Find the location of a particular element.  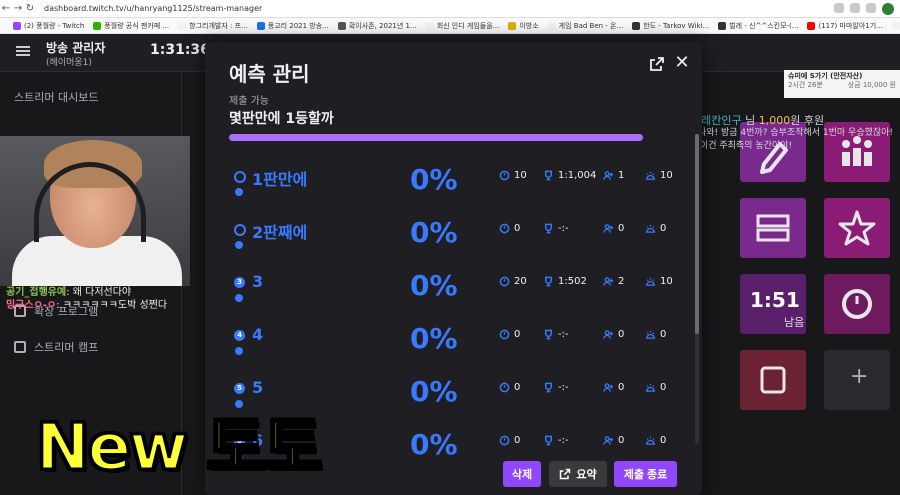

profile-avatar is located at coordinates (888, 8).